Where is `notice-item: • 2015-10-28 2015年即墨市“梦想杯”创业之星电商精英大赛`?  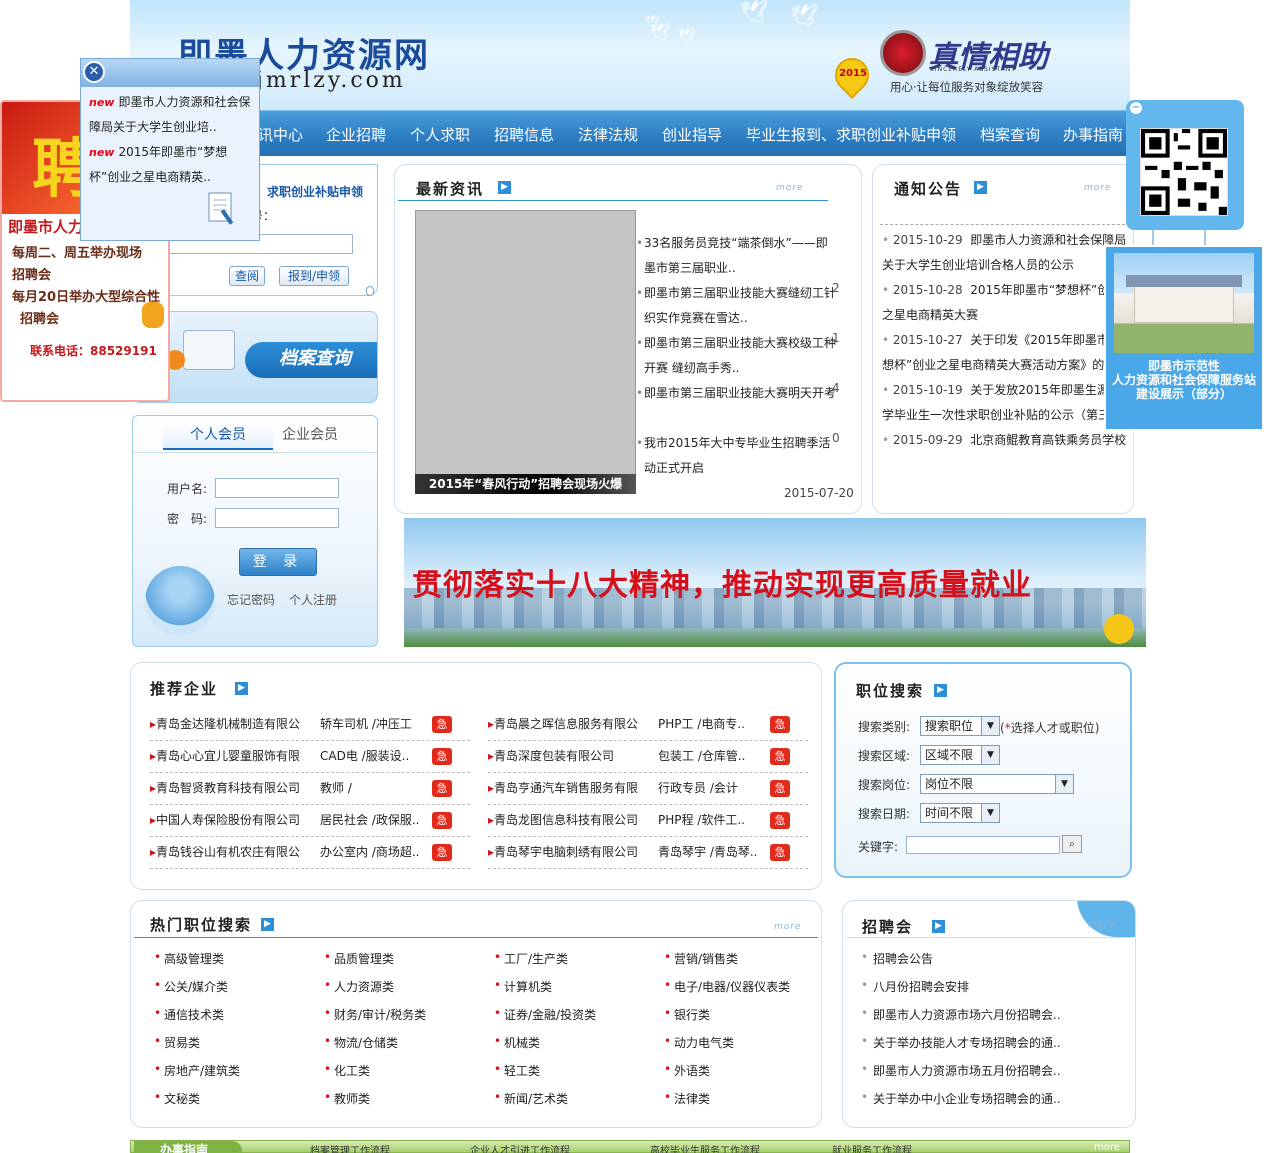 notice-item: • 2015-10-28 2015年即墨市“梦想杯”创业之星电商精英大赛 is located at coordinates (1006, 303).